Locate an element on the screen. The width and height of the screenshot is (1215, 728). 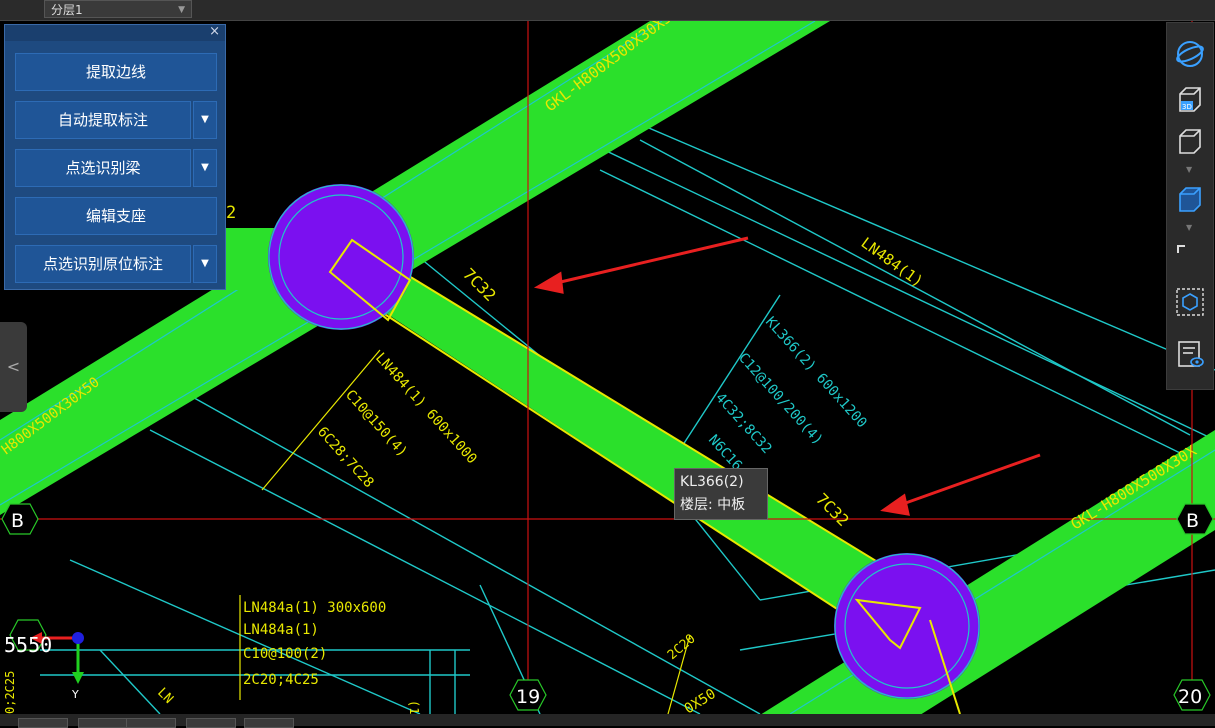
top-toolbar: 分层1 ▼ is located at coordinates (607, 10).